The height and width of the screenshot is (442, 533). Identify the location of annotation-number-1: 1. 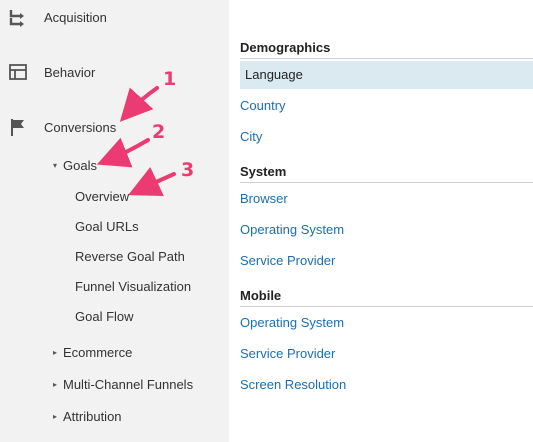
(170, 79).